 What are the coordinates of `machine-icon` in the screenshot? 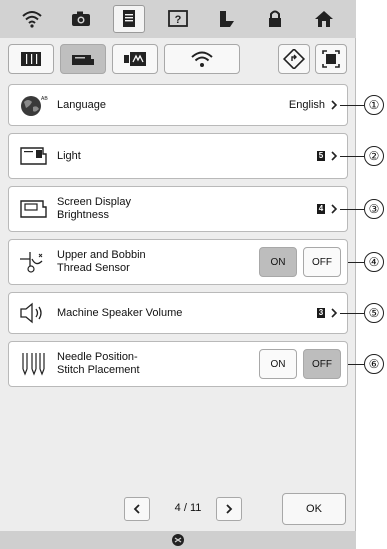 It's located at (83, 60).